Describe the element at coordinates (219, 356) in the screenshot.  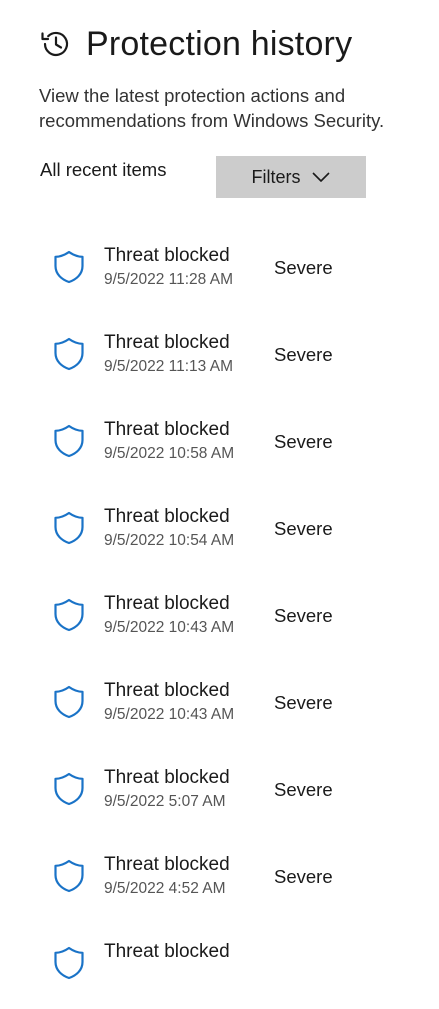
I see `history-item: Threat blocked 9/5/2022 11:13 AM Severe` at that location.